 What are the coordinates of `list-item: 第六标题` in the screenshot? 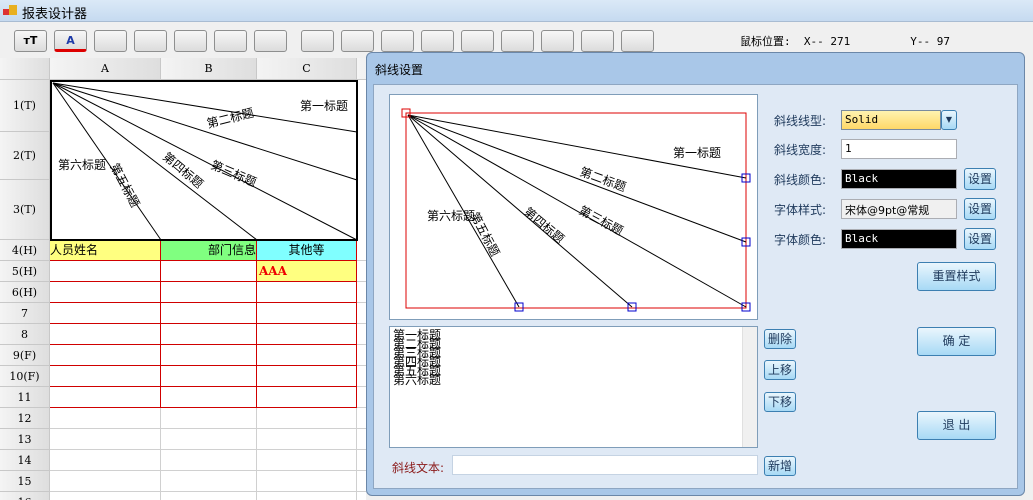 It's located at (573, 380).